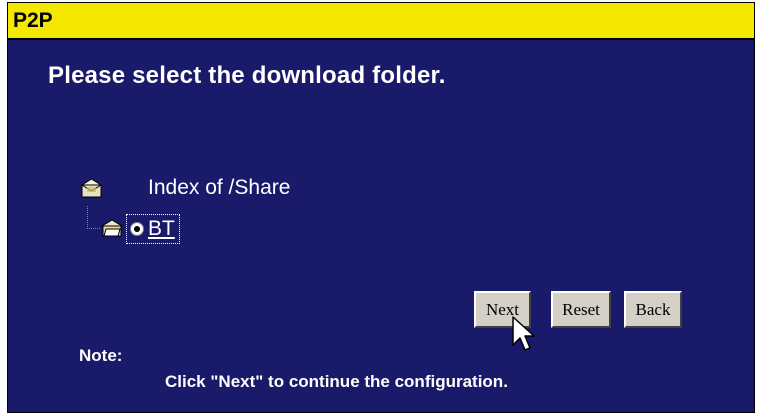 Image resolution: width=758 pixels, height=417 pixels. Describe the element at coordinates (219, 187) in the screenshot. I see `tree-root-label: Index of /Share` at that location.